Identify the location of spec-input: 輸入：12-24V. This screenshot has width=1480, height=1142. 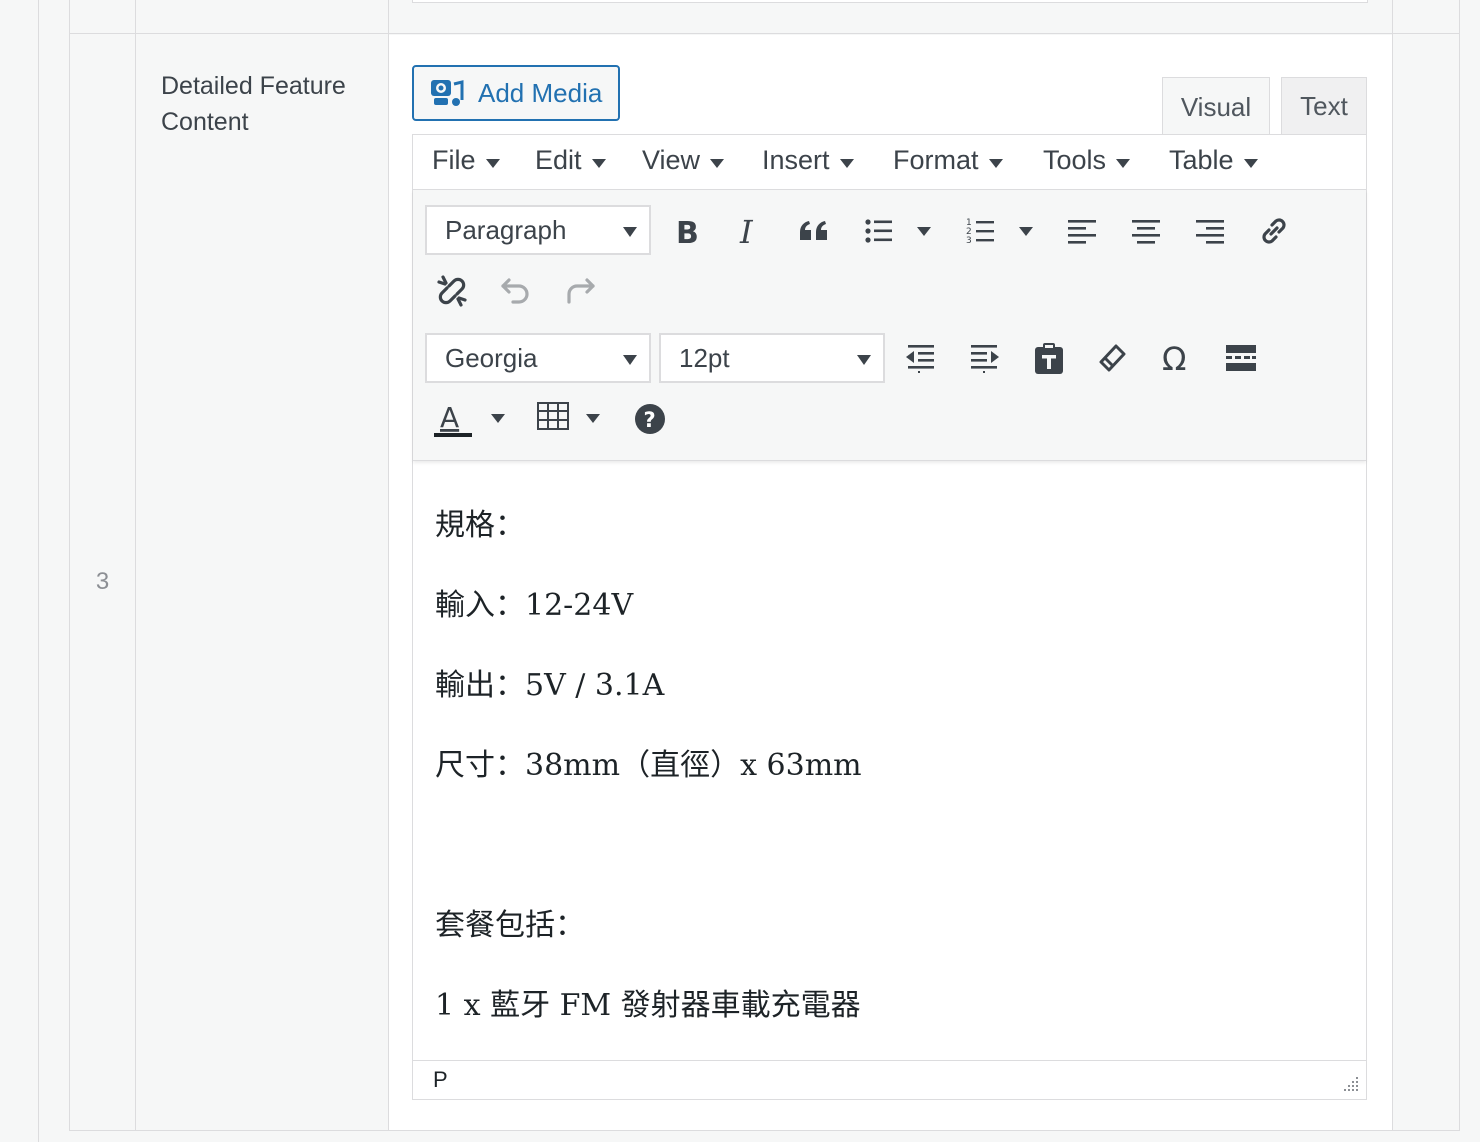
(534, 605).